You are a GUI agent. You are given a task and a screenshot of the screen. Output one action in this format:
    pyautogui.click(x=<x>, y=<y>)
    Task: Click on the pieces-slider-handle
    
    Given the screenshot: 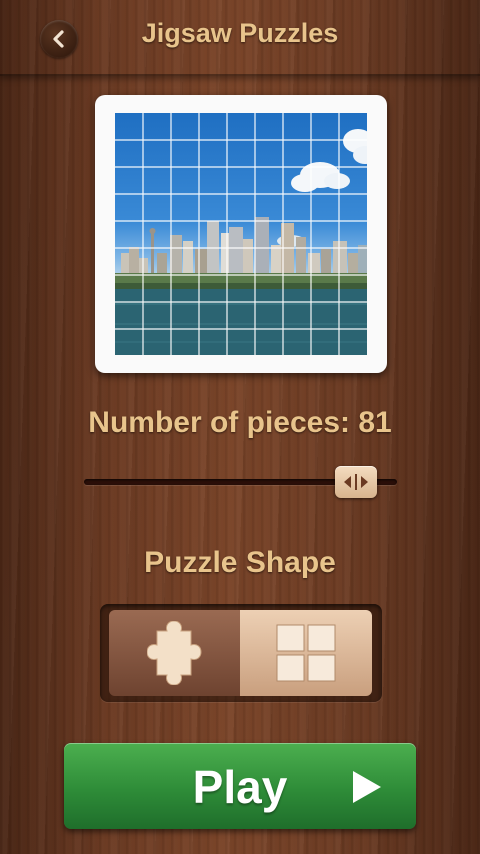 What is the action you would take?
    pyautogui.click(x=356, y=482)
    